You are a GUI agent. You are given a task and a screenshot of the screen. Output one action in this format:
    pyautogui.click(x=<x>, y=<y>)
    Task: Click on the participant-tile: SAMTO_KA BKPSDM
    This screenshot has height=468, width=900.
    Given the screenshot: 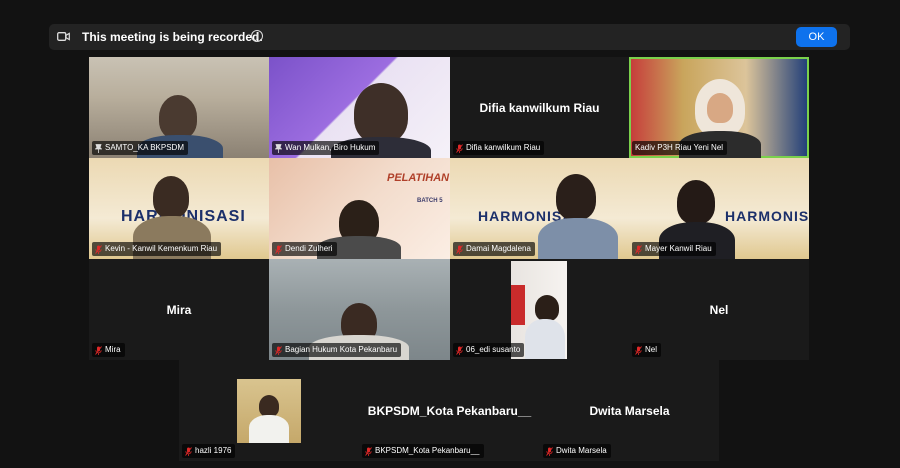 What is the action you would take?
    pyautogui.click(x=179, y=107)
    